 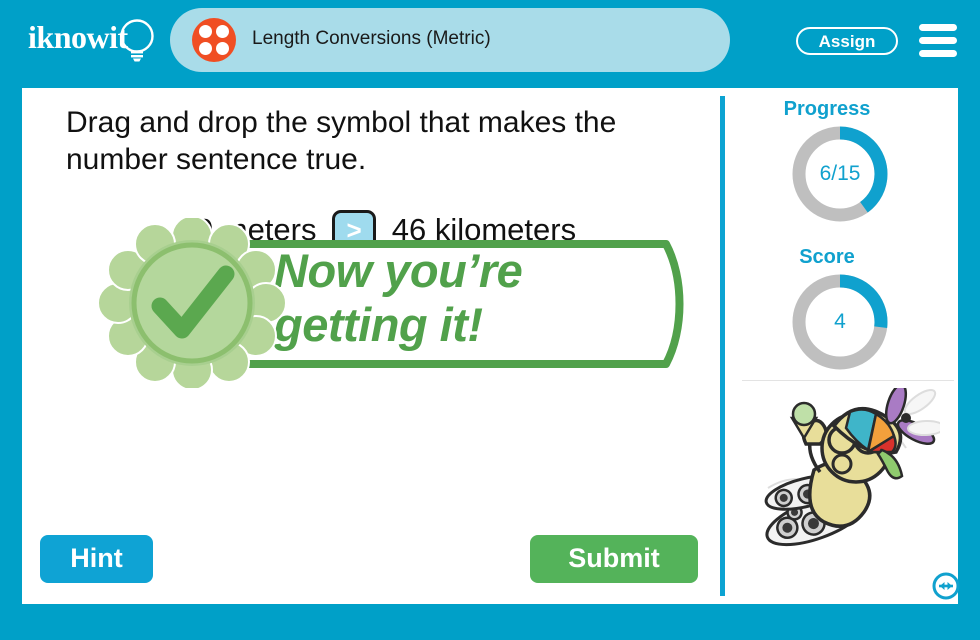 What do you see at coordinates (827, 257) in the screenshot?
I see `score-label: Score` at bounding box center [827, 257].